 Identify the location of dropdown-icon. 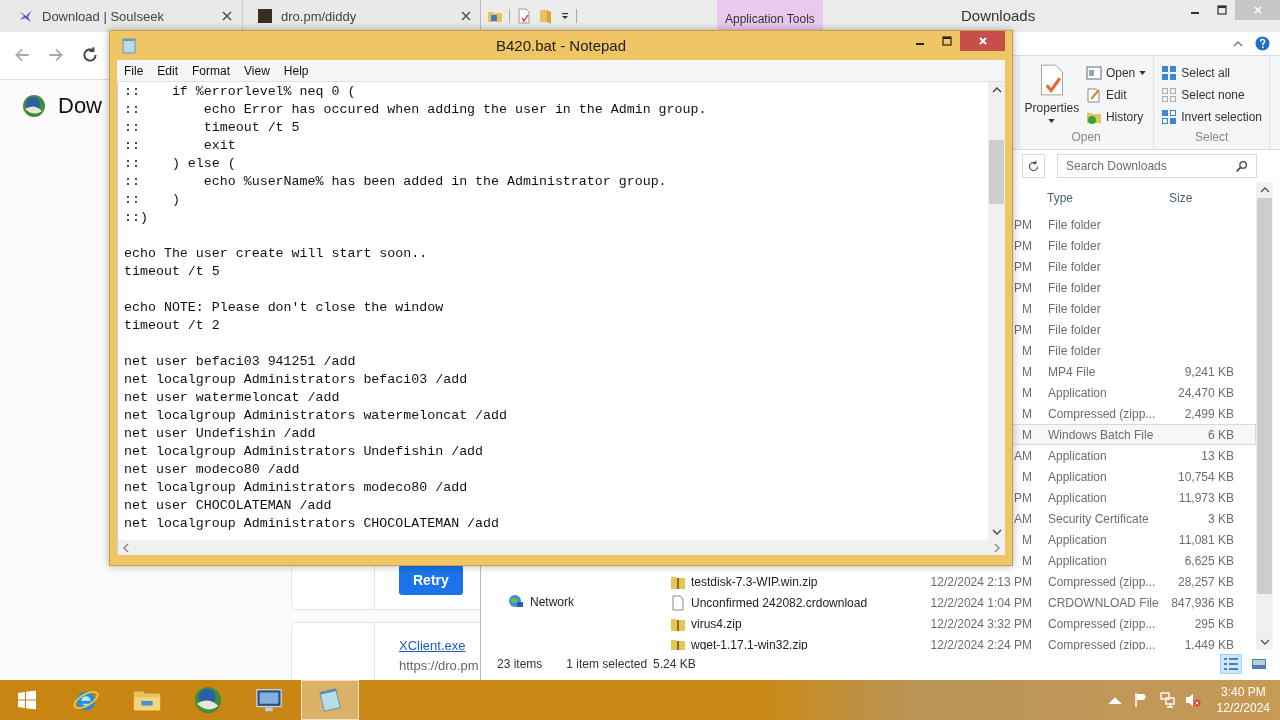
(565, 16).